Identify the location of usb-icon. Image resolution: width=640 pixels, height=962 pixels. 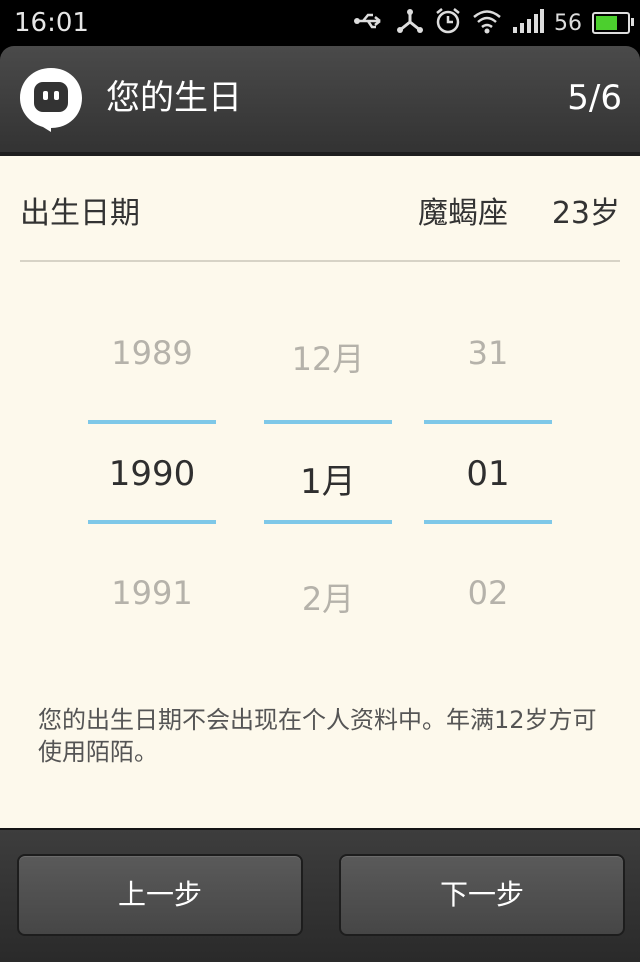
(370, 23).